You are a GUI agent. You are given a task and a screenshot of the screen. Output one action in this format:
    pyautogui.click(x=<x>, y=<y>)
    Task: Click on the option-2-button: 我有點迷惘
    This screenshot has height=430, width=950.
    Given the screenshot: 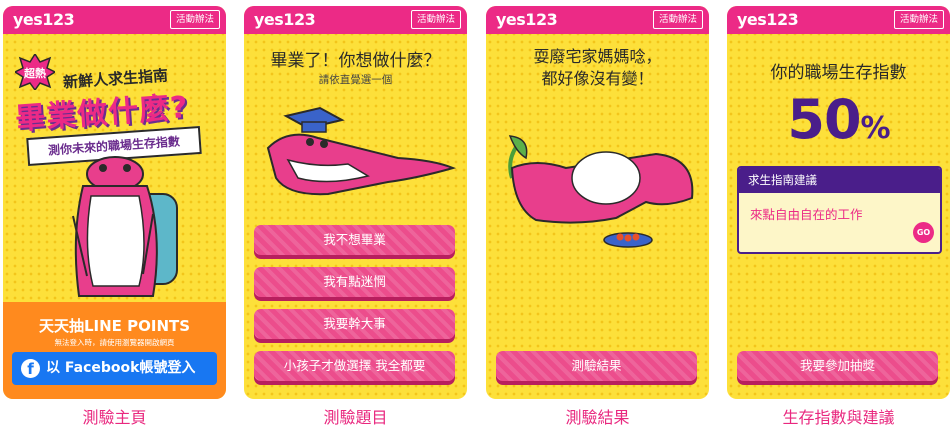 What is the action you would take?
    pyautogui.click(x=354, y=282)
    